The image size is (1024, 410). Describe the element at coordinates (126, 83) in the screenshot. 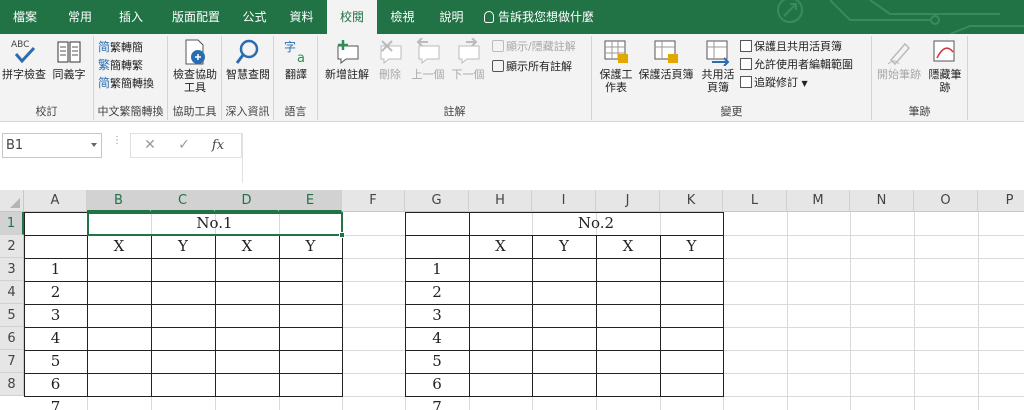

I see `convert-button: 简繁簡轉換` at that location.